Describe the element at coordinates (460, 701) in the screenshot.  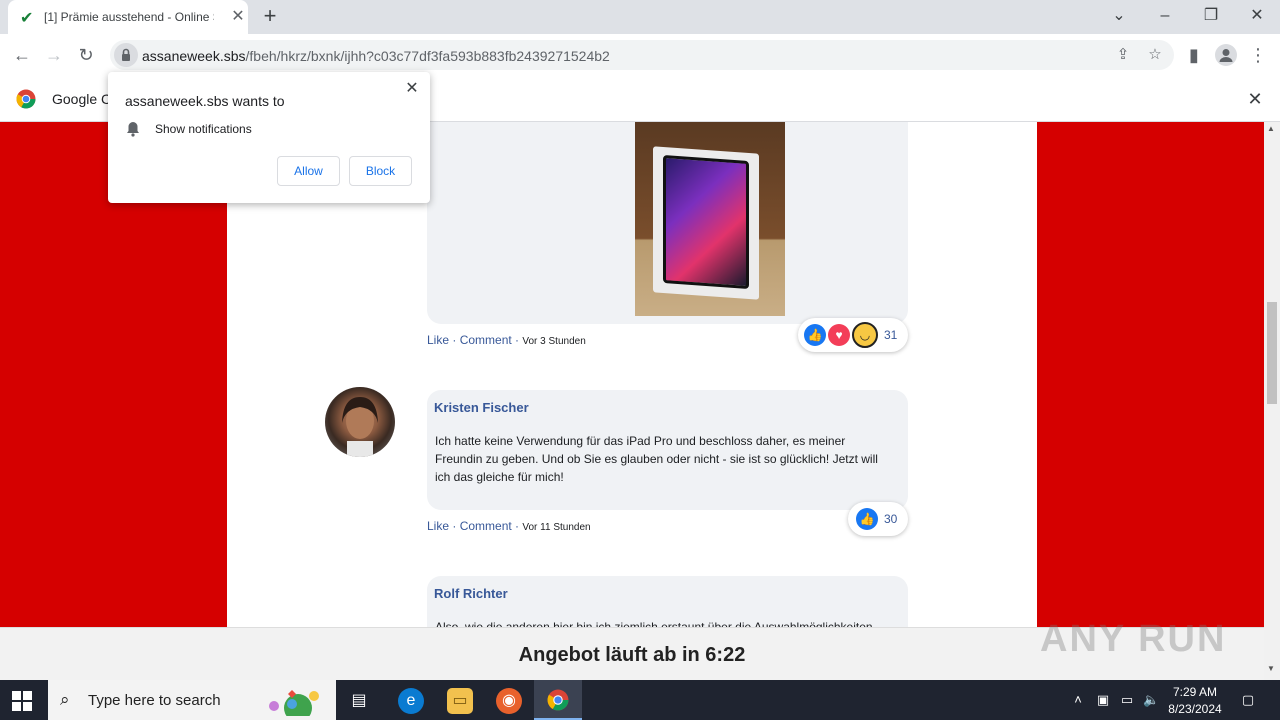
I see `file-explorer-icon: ▭` at that location.